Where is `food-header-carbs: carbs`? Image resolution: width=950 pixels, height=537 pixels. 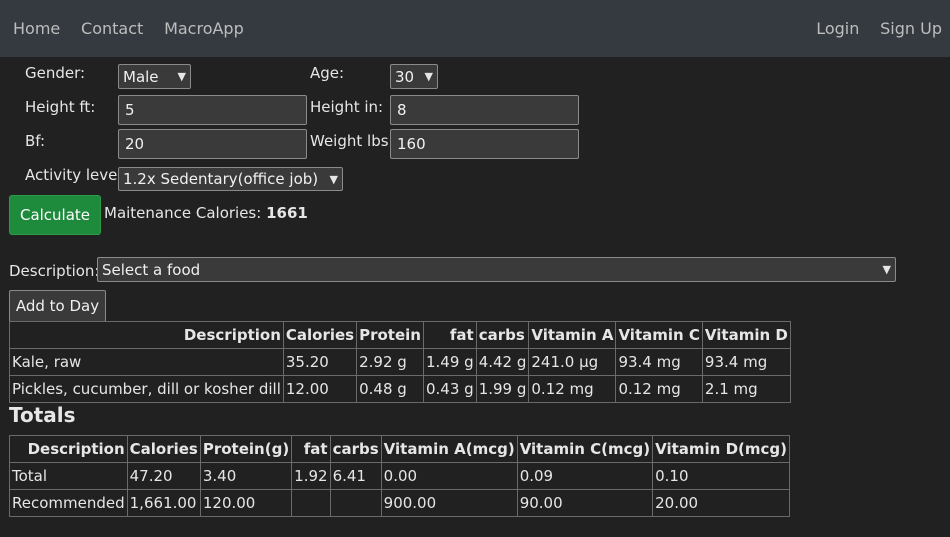 food-header-carbs: carbs is located at coordinates (502, 335).